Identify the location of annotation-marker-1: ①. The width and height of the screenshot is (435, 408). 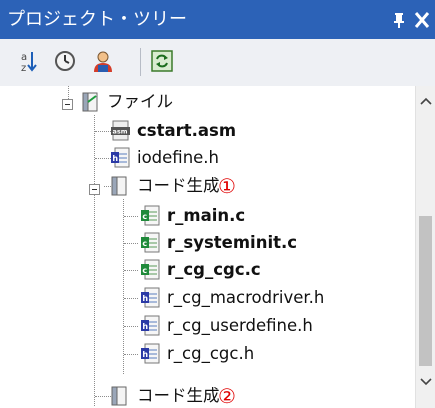
(227, 186).